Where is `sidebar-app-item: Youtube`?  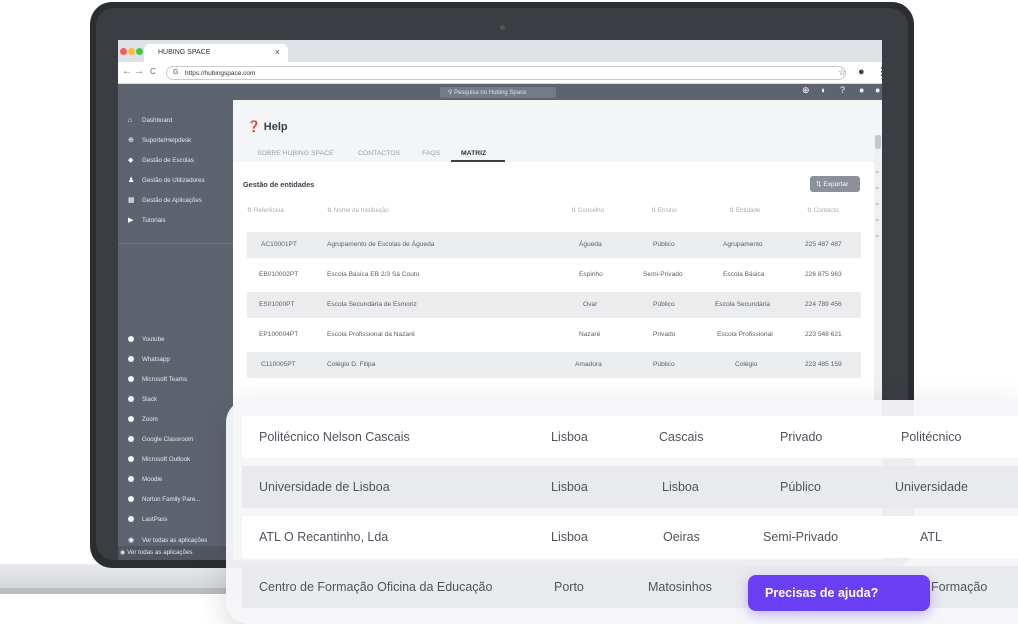
sidebar-app-item: Youtube is located at coordinates (146, 339).